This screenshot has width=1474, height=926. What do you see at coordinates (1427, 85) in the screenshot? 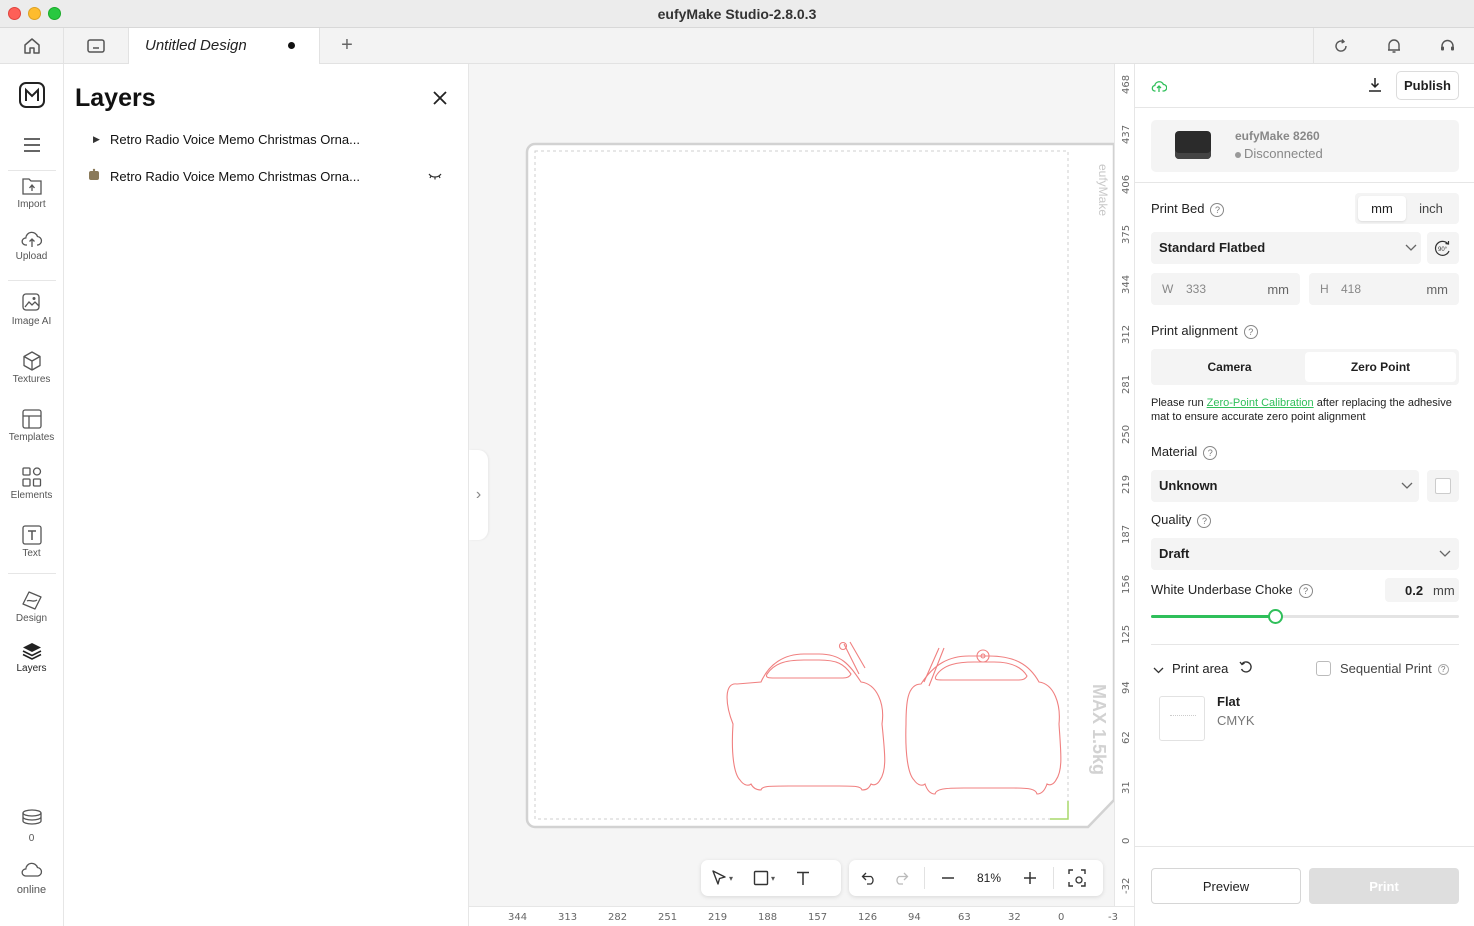
I see `publish-button: Publish` at bounding box center [1427, 85].